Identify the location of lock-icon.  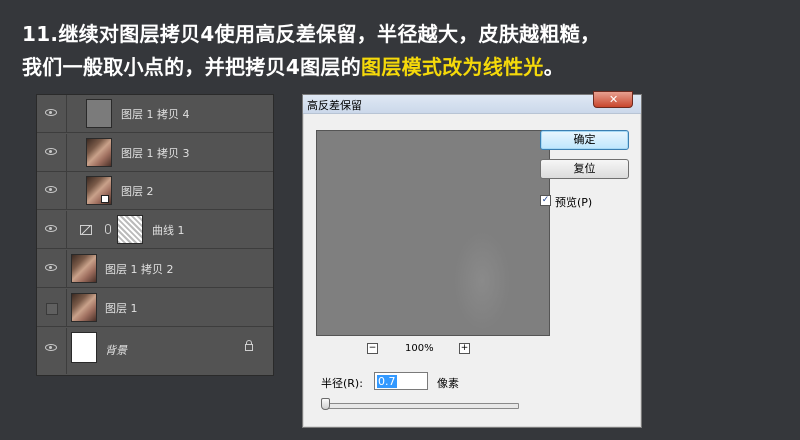
(249, 345).